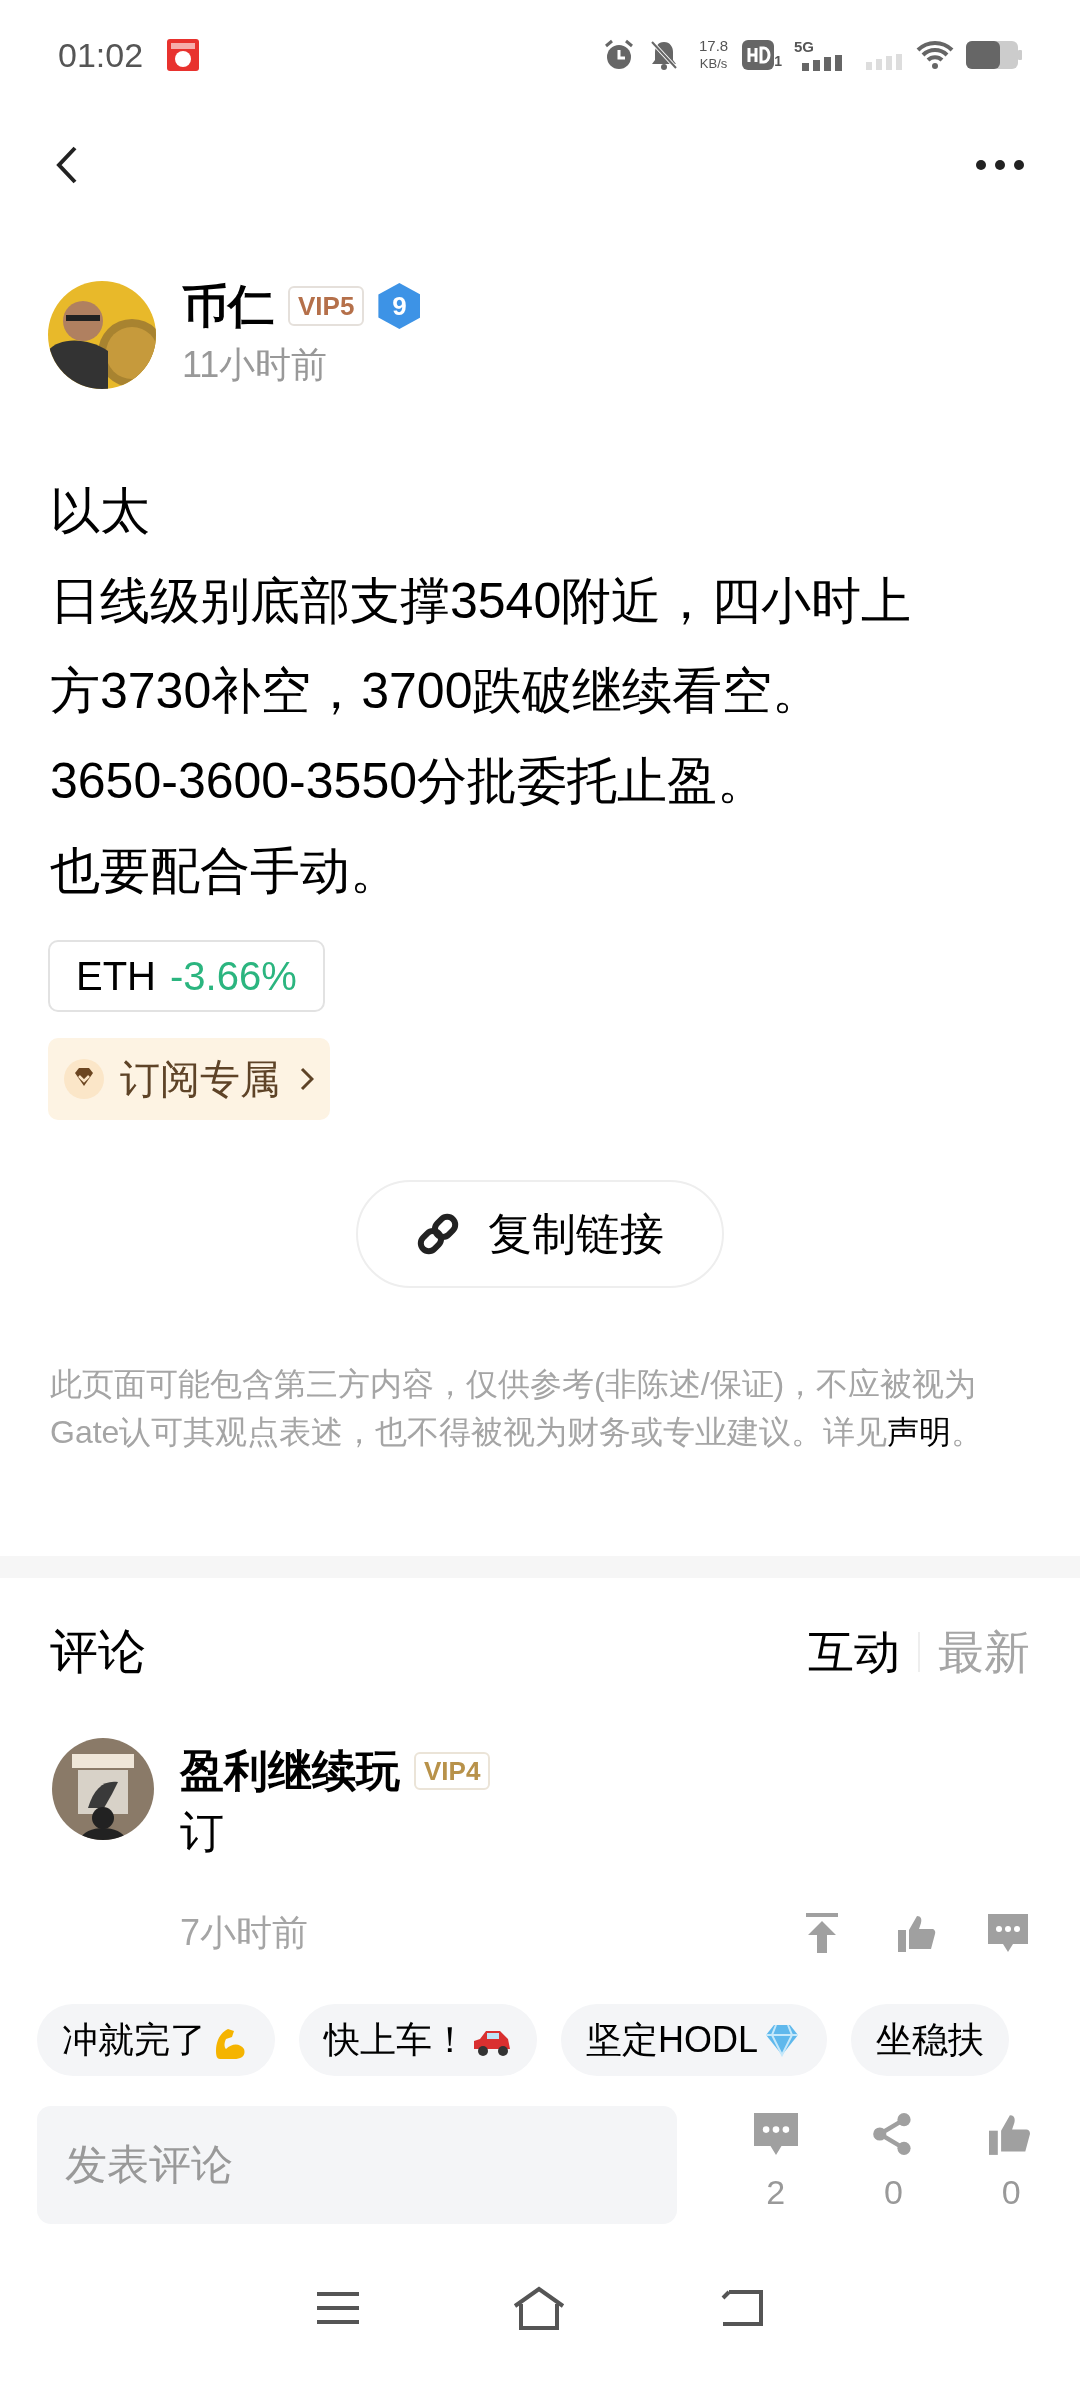 Image resolution: width=1080 pixels, height=2388 pixels. Describe the element at coordinates (664, 55) in the screenshot. I see `muted-bell-icon` at that location.